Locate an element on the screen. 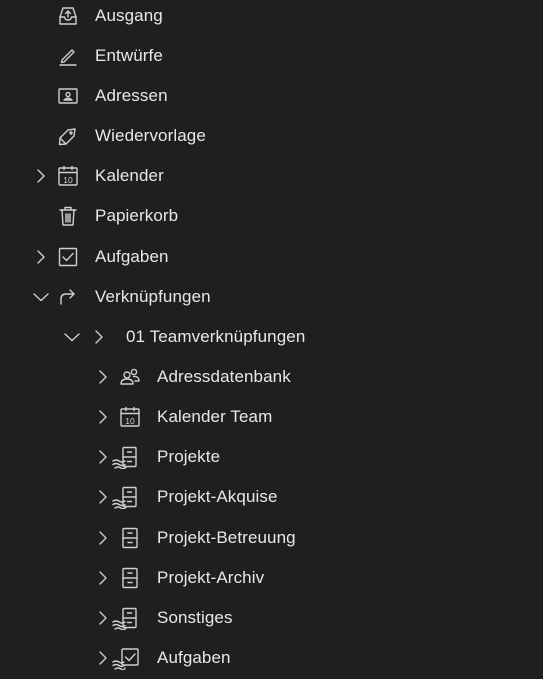 The width and height of the screenshot is (543, 679). folder-label: Ausgang is located at coordinates (129, 15).